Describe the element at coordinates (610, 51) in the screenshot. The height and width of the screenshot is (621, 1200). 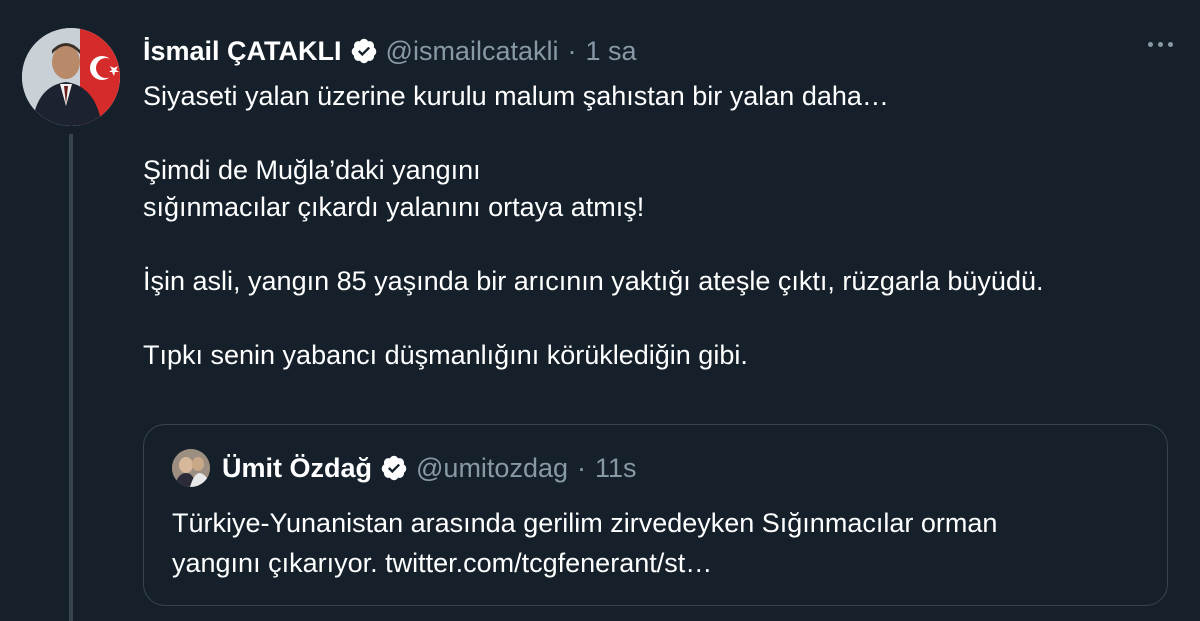
I see `tweet-time: 1 sa` at that location.